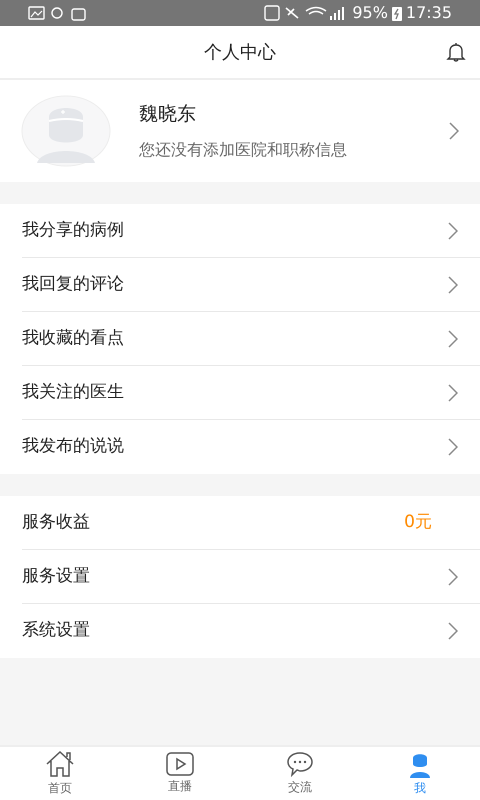 The height and width of the screenshot is (800, 480). Describe the element at coordinates (300, 764) in the screenshot. I see `speech-bubble-icon` at that location.